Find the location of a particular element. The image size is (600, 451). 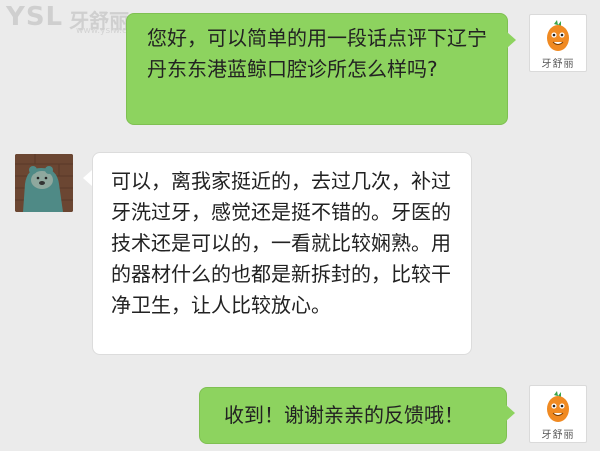

message-text: 收到！谢谢亲亲的反馈哦！ is located at coordinates (344, 415).